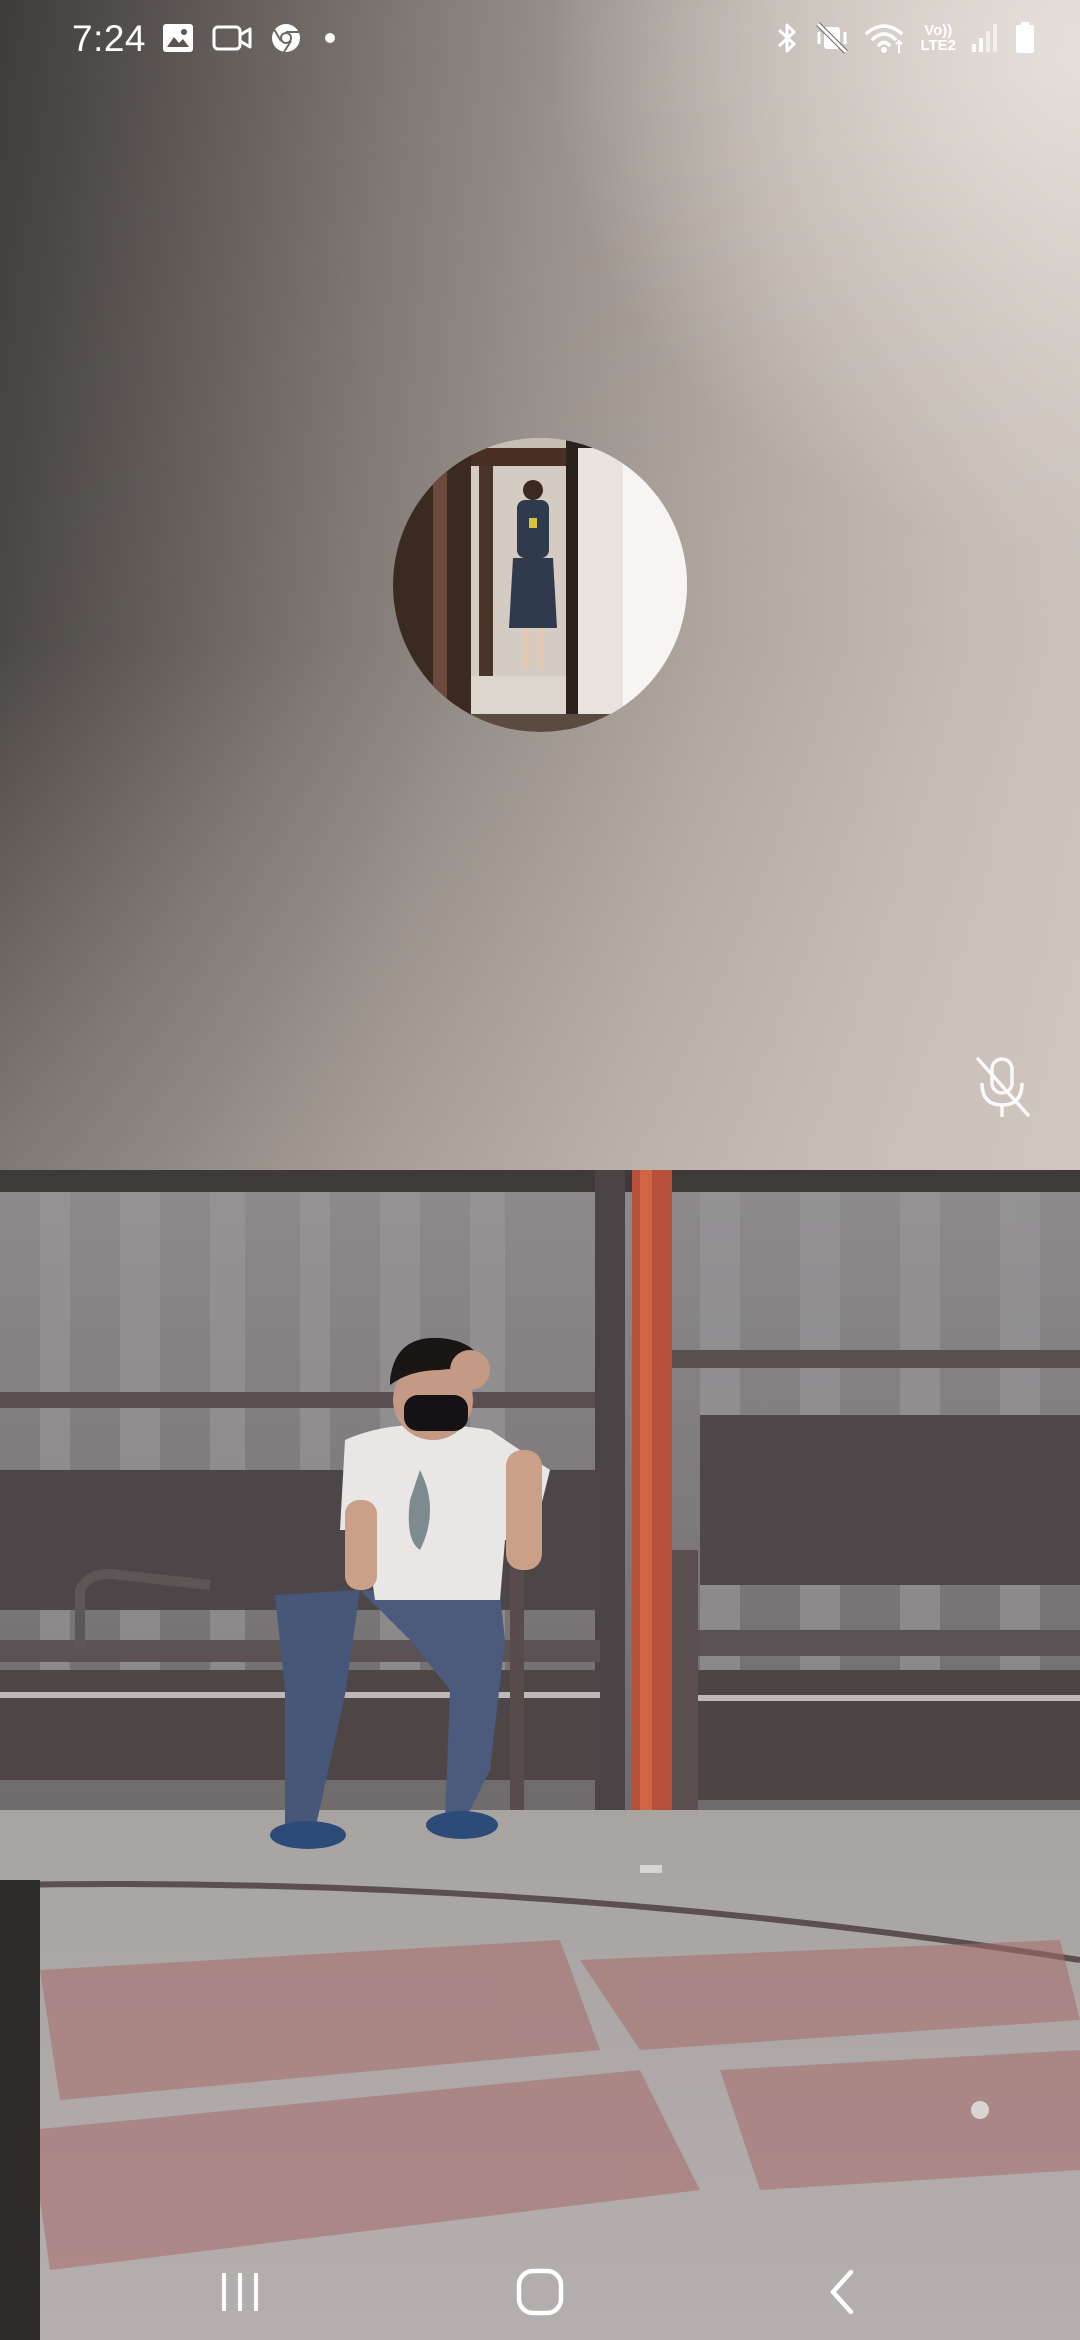 This screenshot has height=2340, width=1080. I want to click on vibrate-icon, so click(832, 38).